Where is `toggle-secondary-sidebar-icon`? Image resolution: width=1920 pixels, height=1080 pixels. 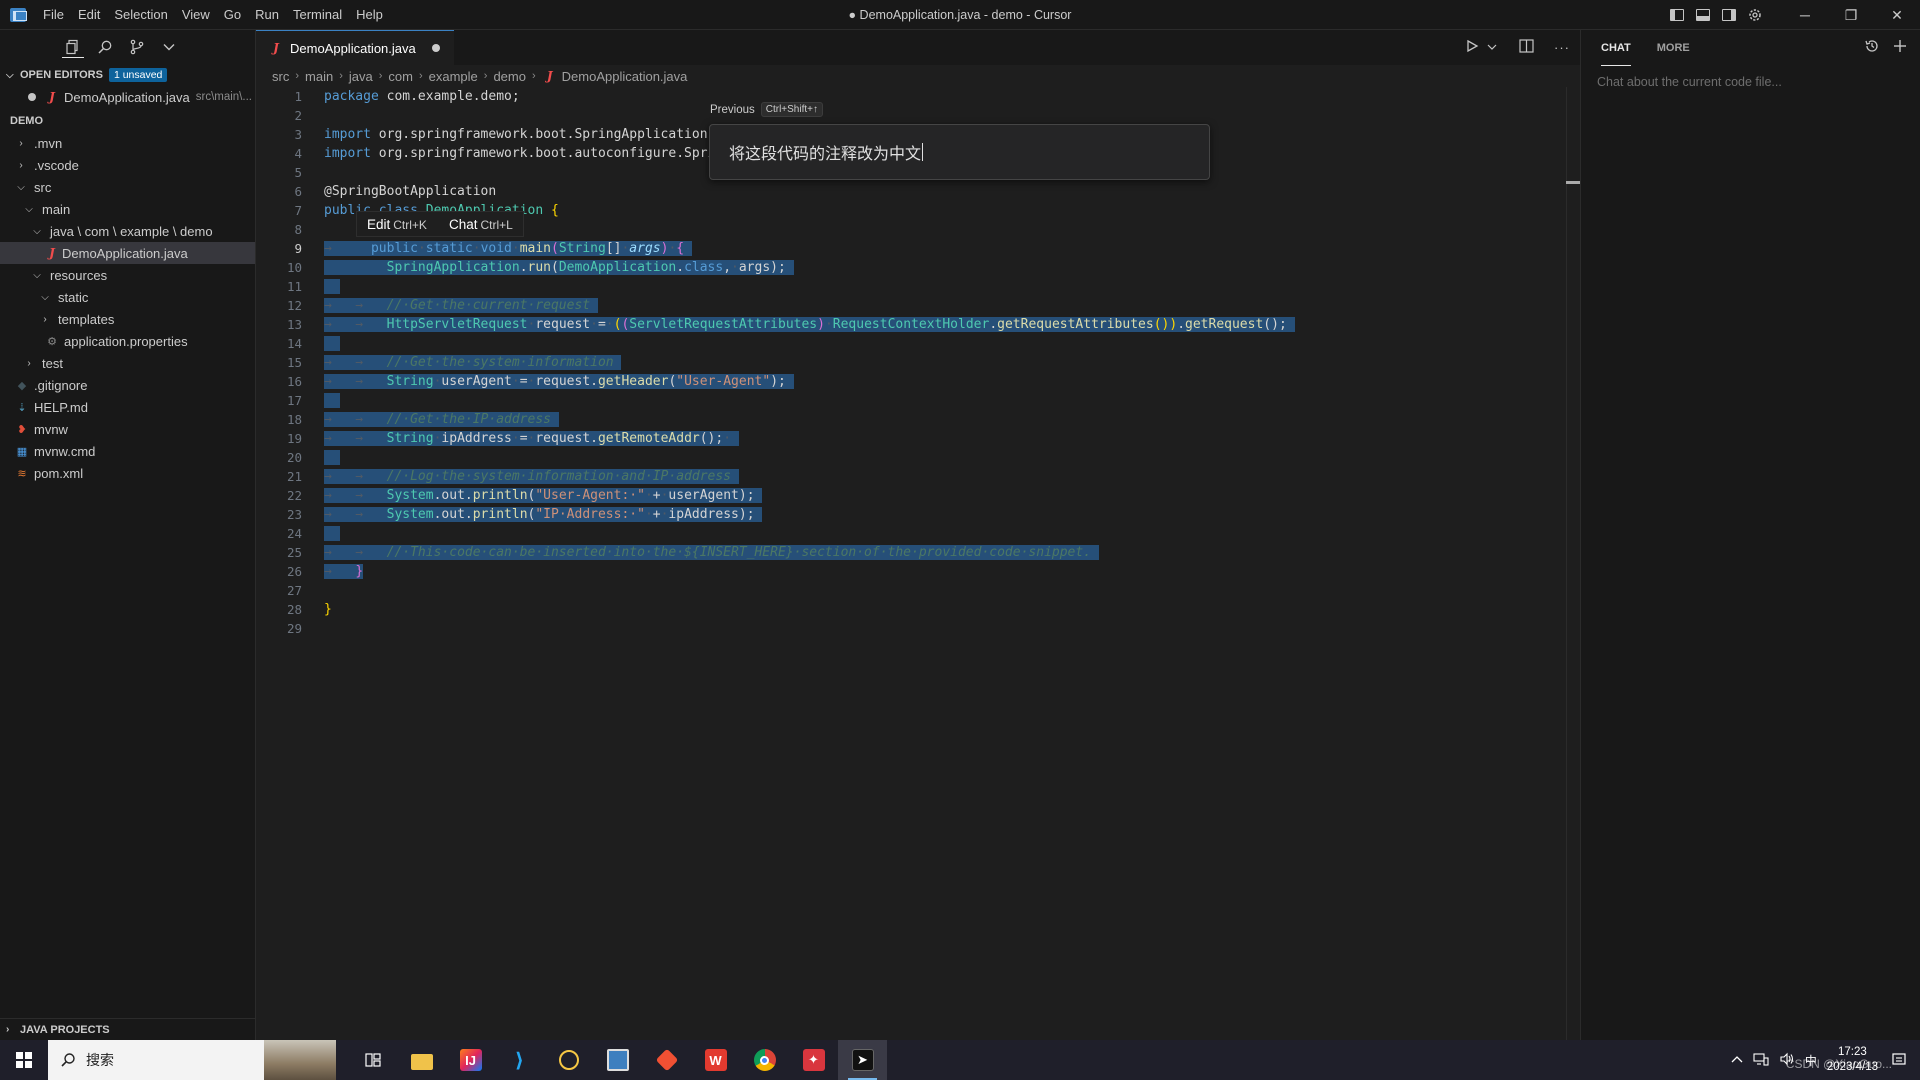 toggle-secondary-sidebar-icon is located at coordinates (1729, 15).